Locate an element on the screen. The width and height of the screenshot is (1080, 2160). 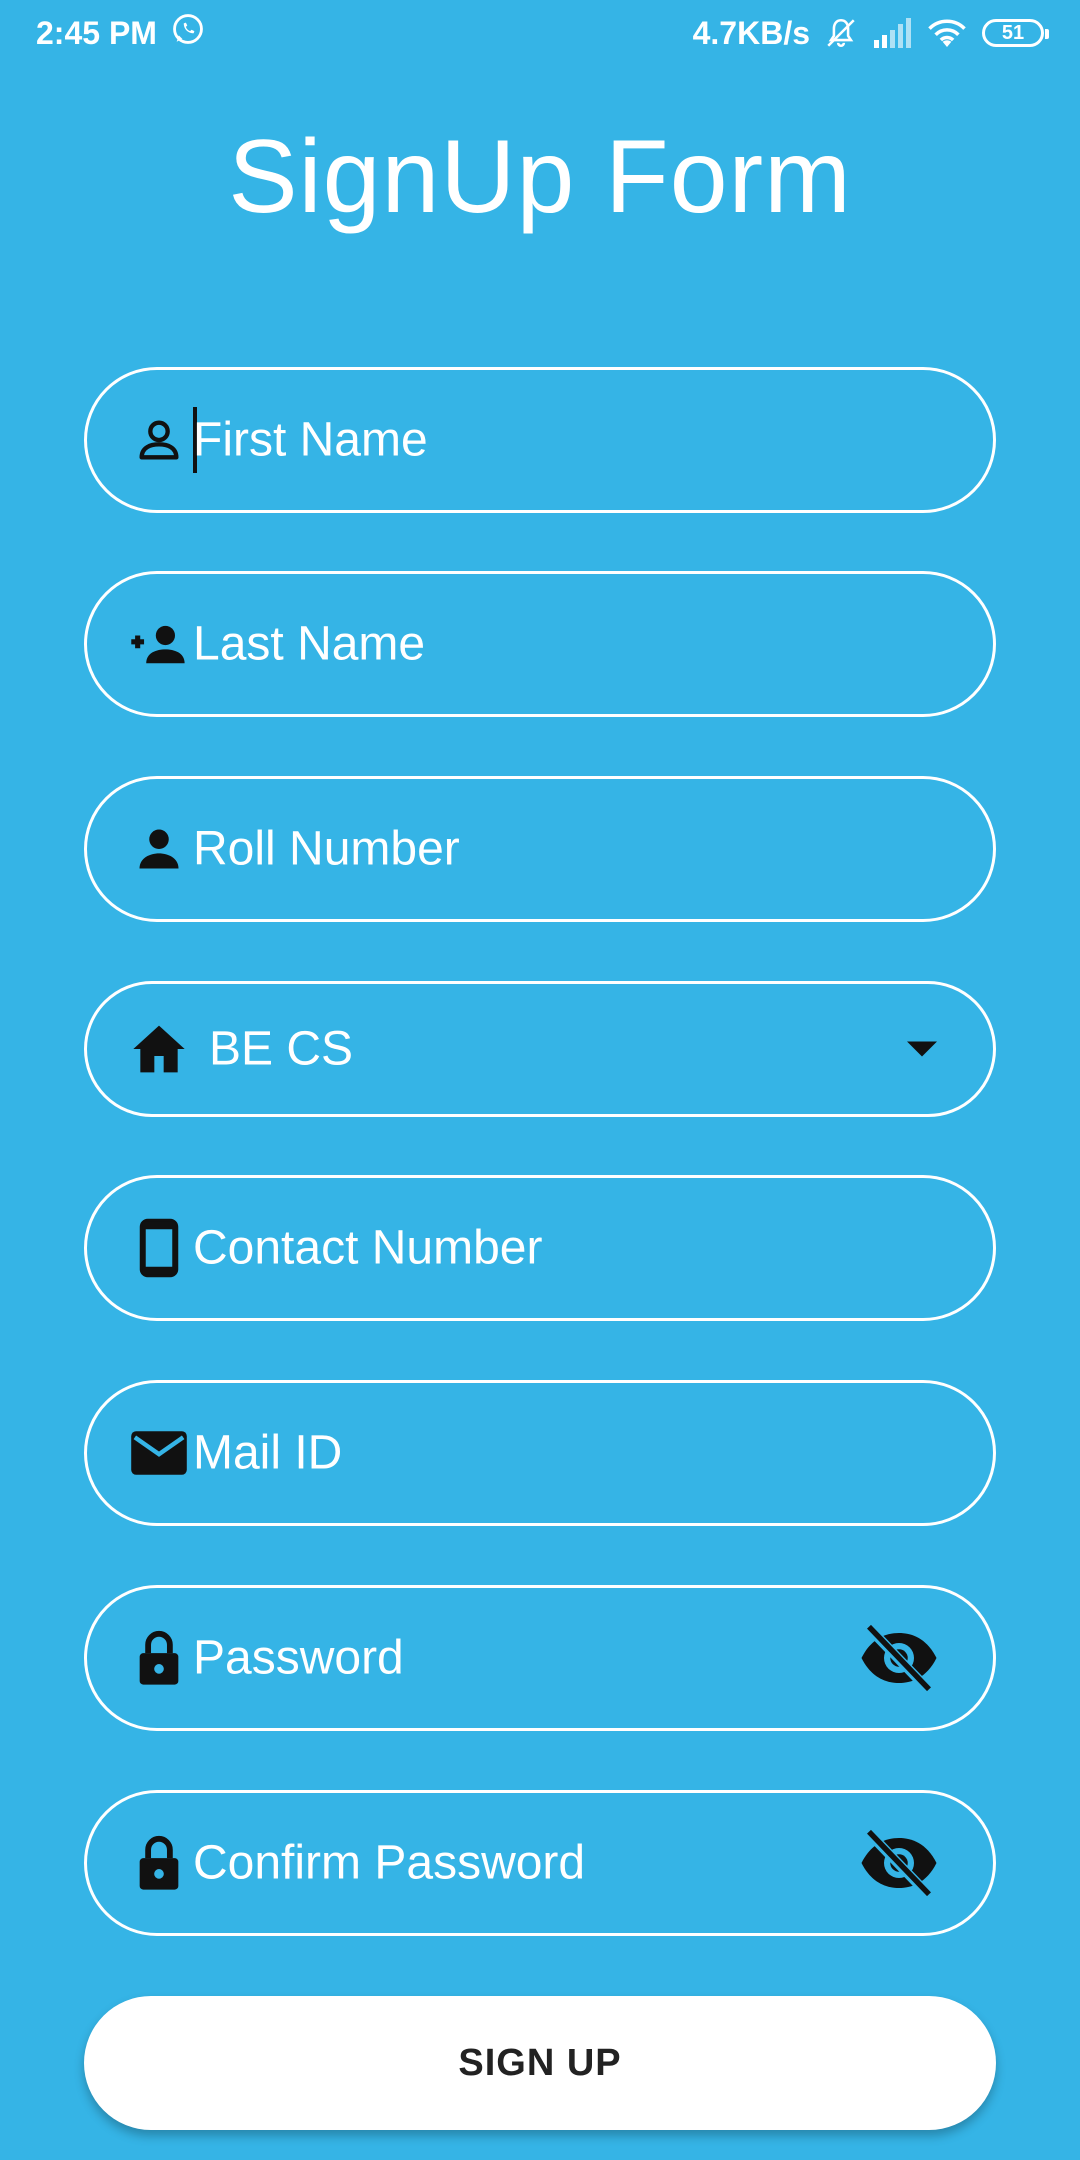
password-field: Password is located at coordinates (540, 1658).